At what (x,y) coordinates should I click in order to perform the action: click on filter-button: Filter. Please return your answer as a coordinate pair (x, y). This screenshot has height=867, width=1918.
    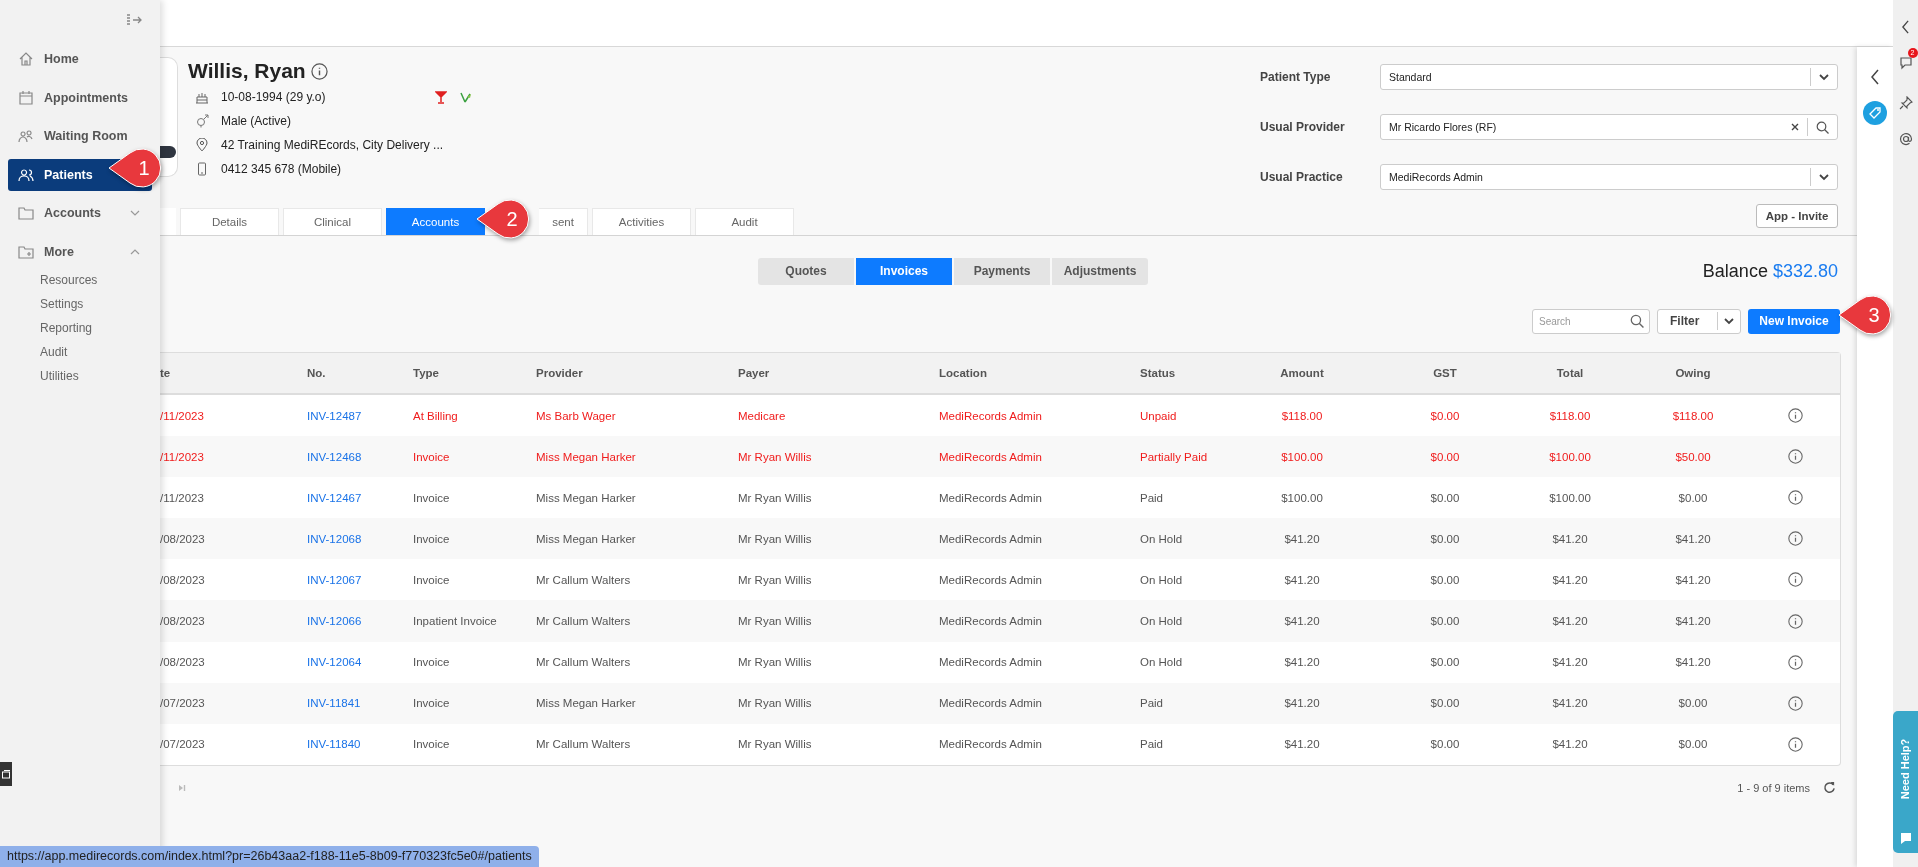
    Looking at the image, I should click on (1699, 321).